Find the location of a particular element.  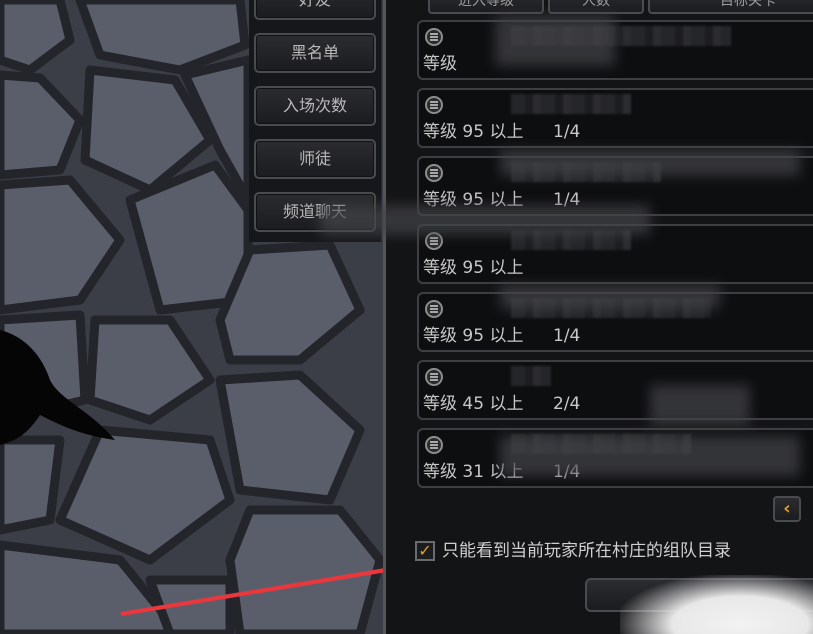

team-row: 等级 95 以上 1/4 is located at coordinates (615, 118).